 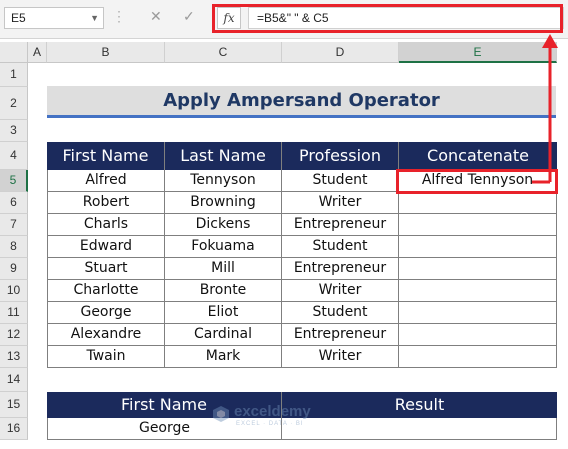 I want to click on column-header-d: D, so click(x=340, y=52).